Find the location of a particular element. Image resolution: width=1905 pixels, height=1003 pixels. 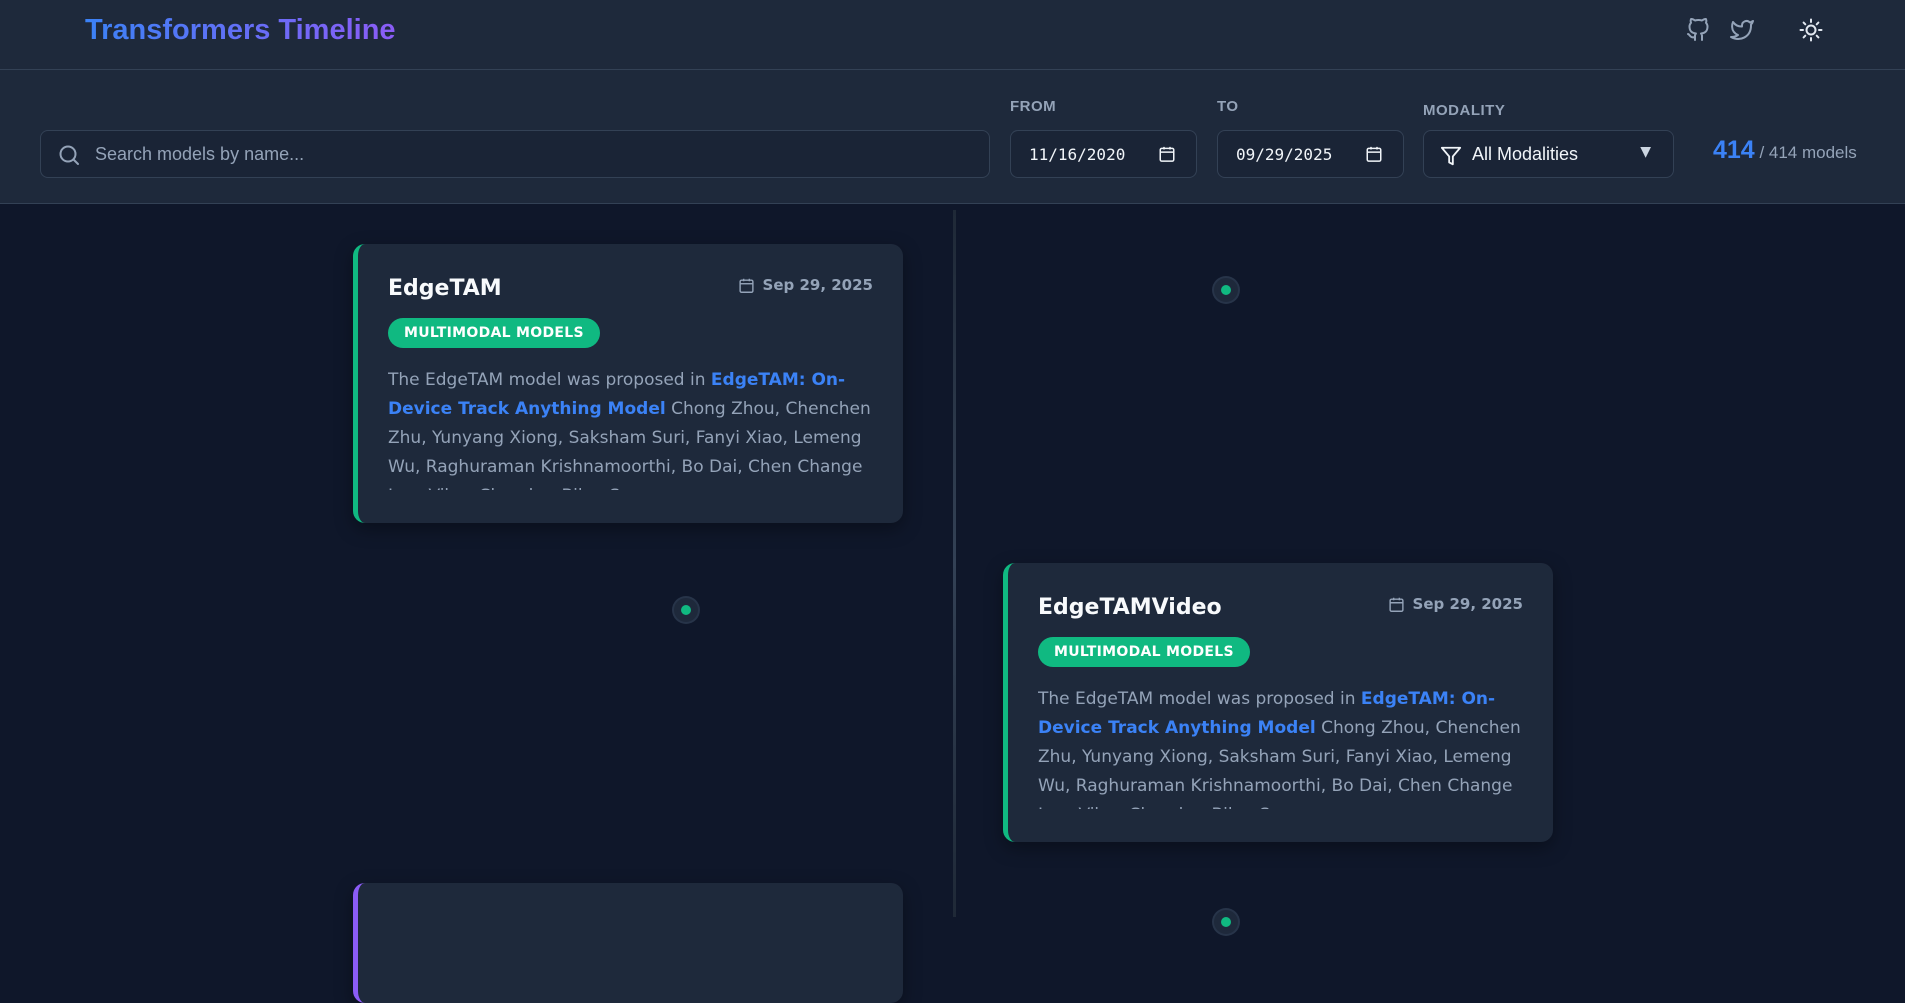

from-label: FROM is located at coordinates (1033, 106).